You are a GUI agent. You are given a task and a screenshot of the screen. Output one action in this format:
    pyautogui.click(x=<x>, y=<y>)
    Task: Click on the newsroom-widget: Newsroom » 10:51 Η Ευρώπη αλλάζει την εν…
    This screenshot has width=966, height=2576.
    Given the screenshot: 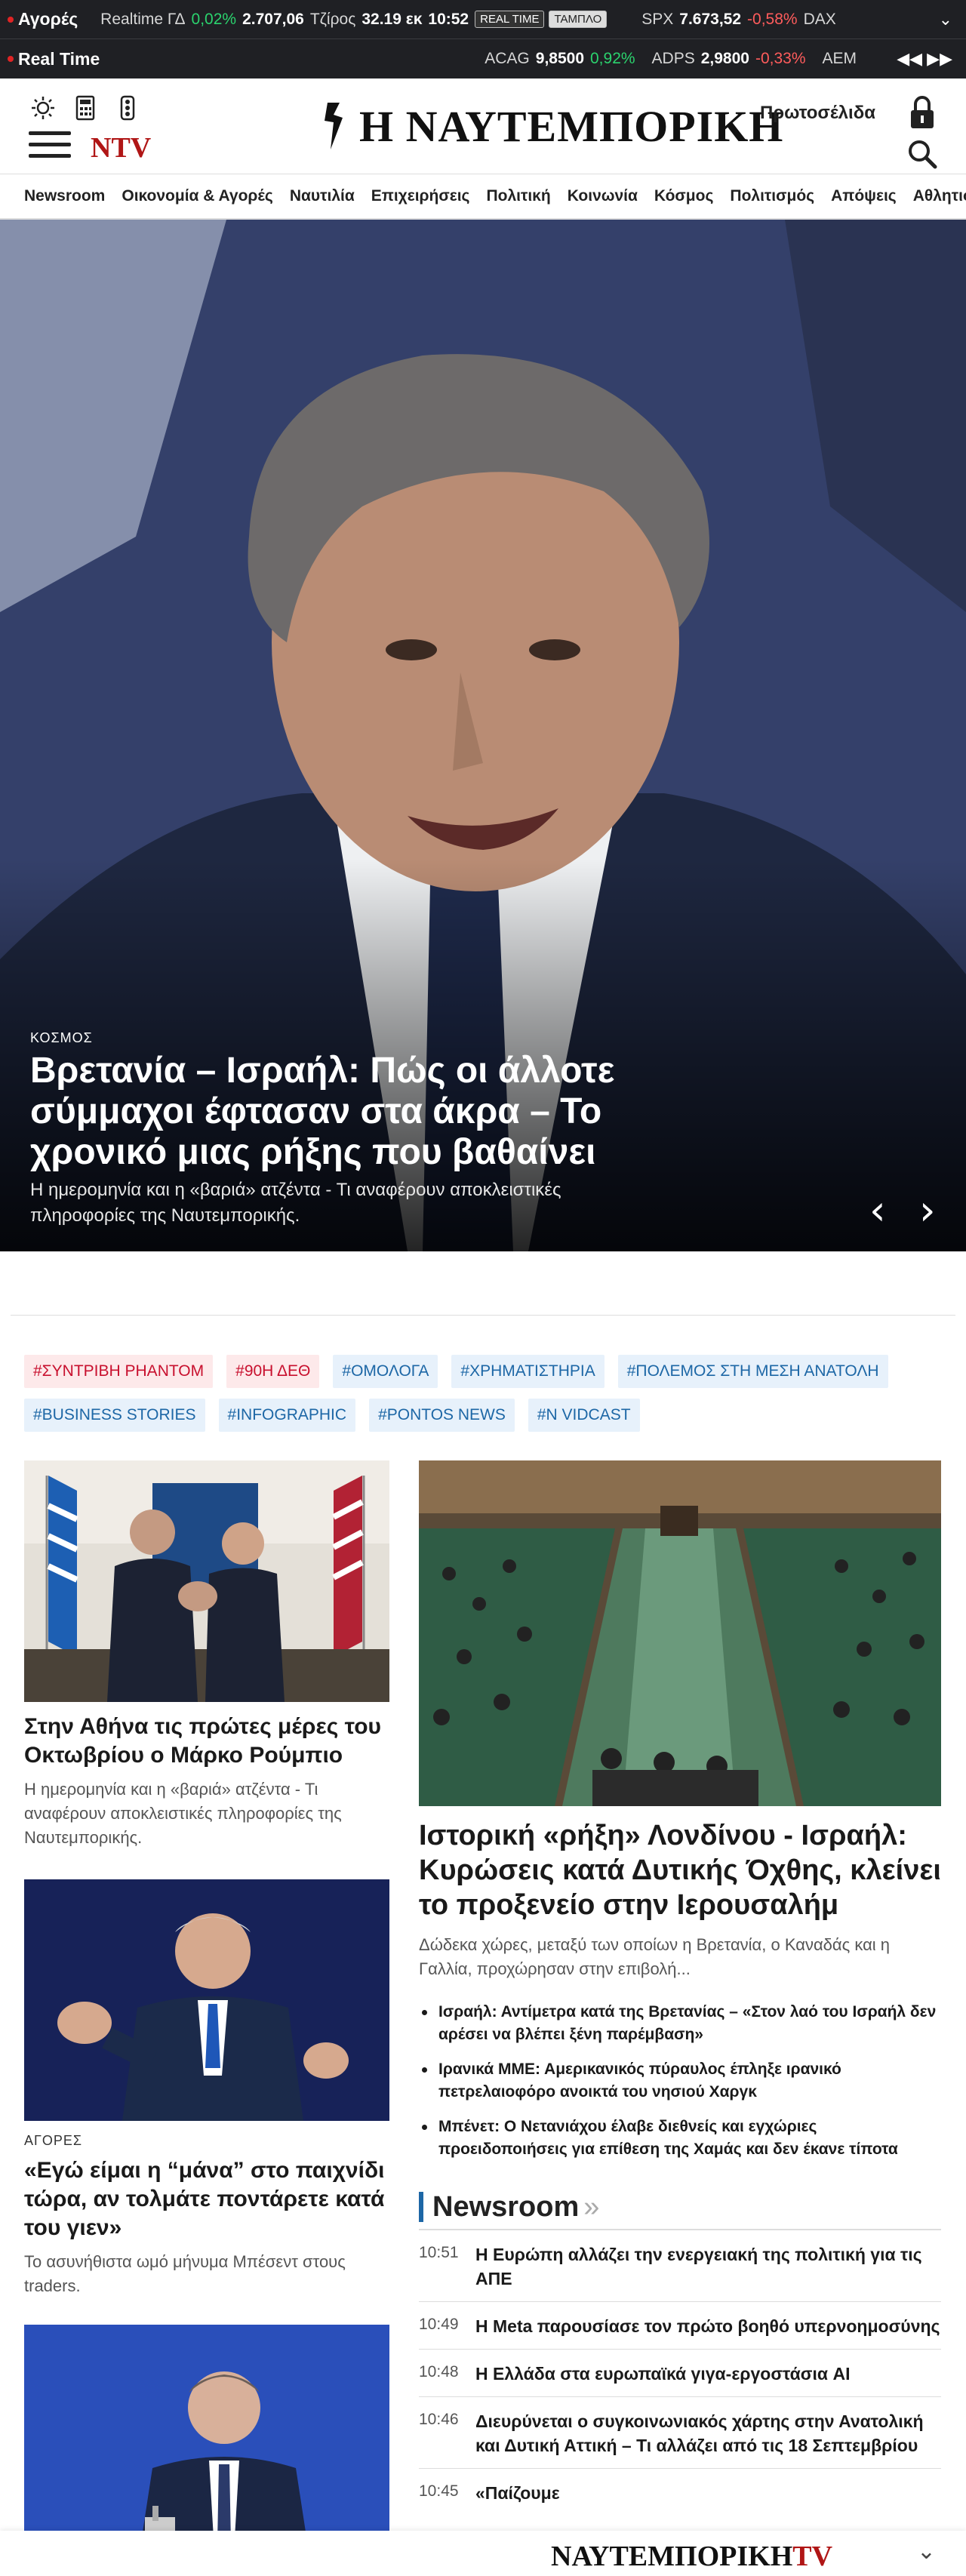 What is the action you would take?
    pyautogui.click(x=680, y=2350)
    